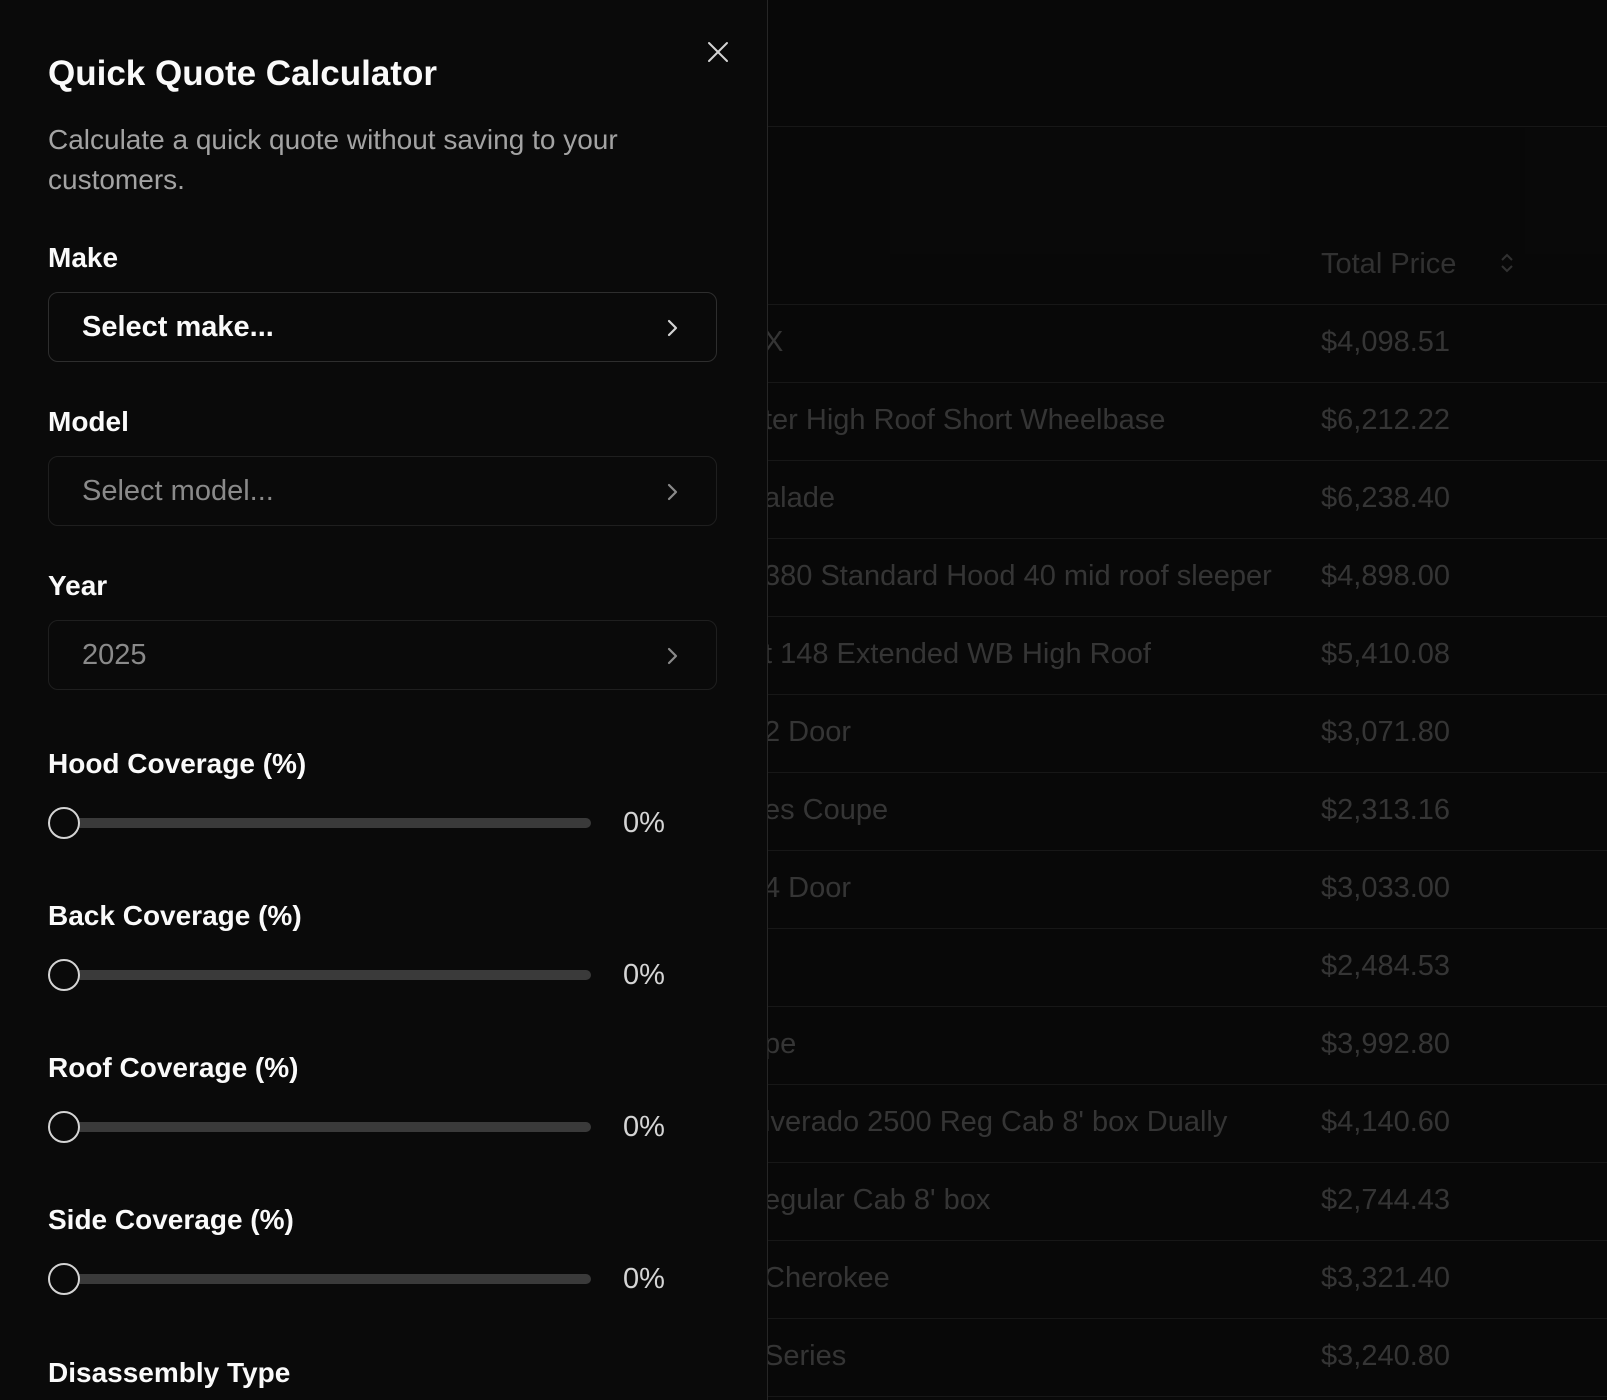 The image size is (1607, 1400). I want to click on year-label: Year, so click(78, 585).